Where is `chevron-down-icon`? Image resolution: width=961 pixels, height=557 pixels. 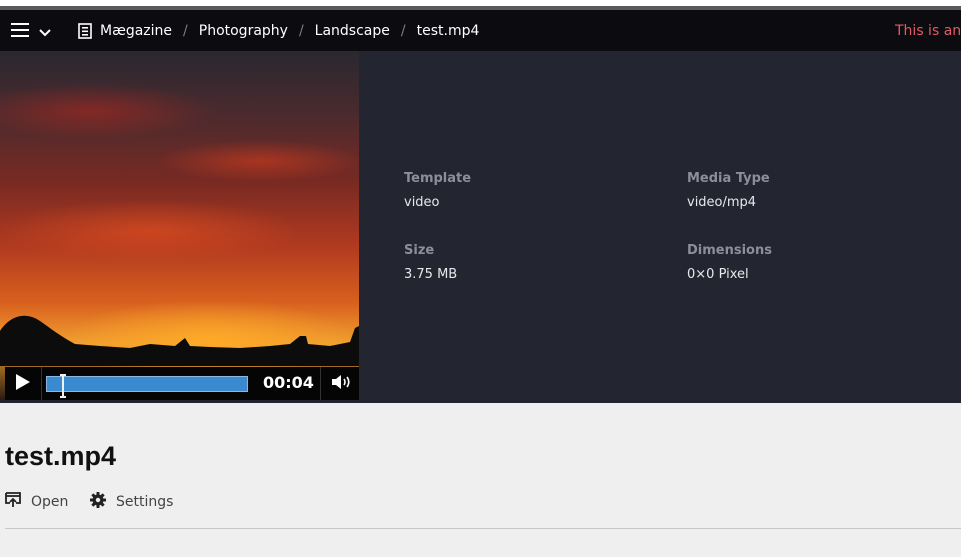
chevron-down-icon is located at coordinates (45, 31).